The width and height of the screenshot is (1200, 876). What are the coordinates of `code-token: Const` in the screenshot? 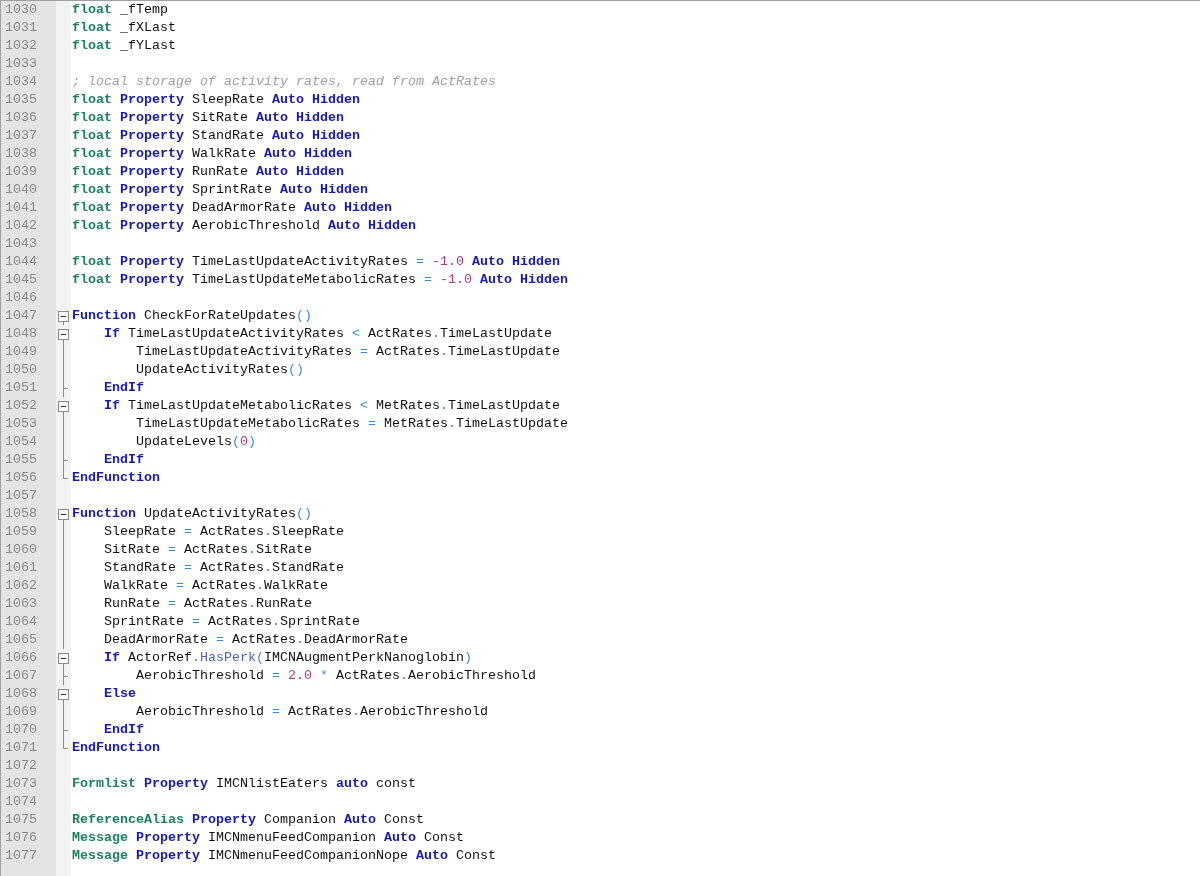 It's located at (403, 819).